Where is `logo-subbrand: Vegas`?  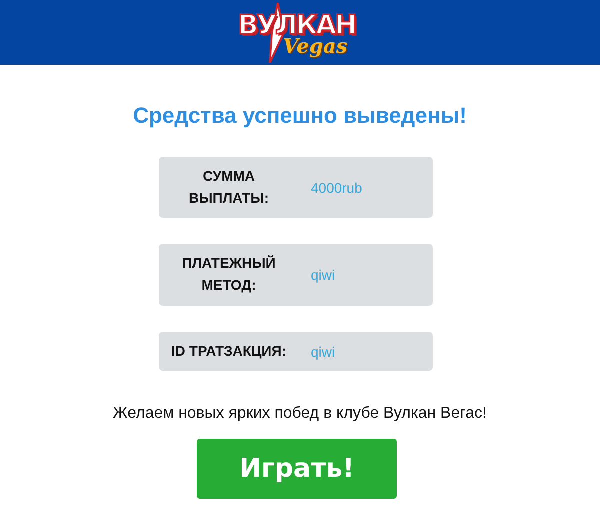
logo-subbrand: Vegas is located at coordinates (315, 46).